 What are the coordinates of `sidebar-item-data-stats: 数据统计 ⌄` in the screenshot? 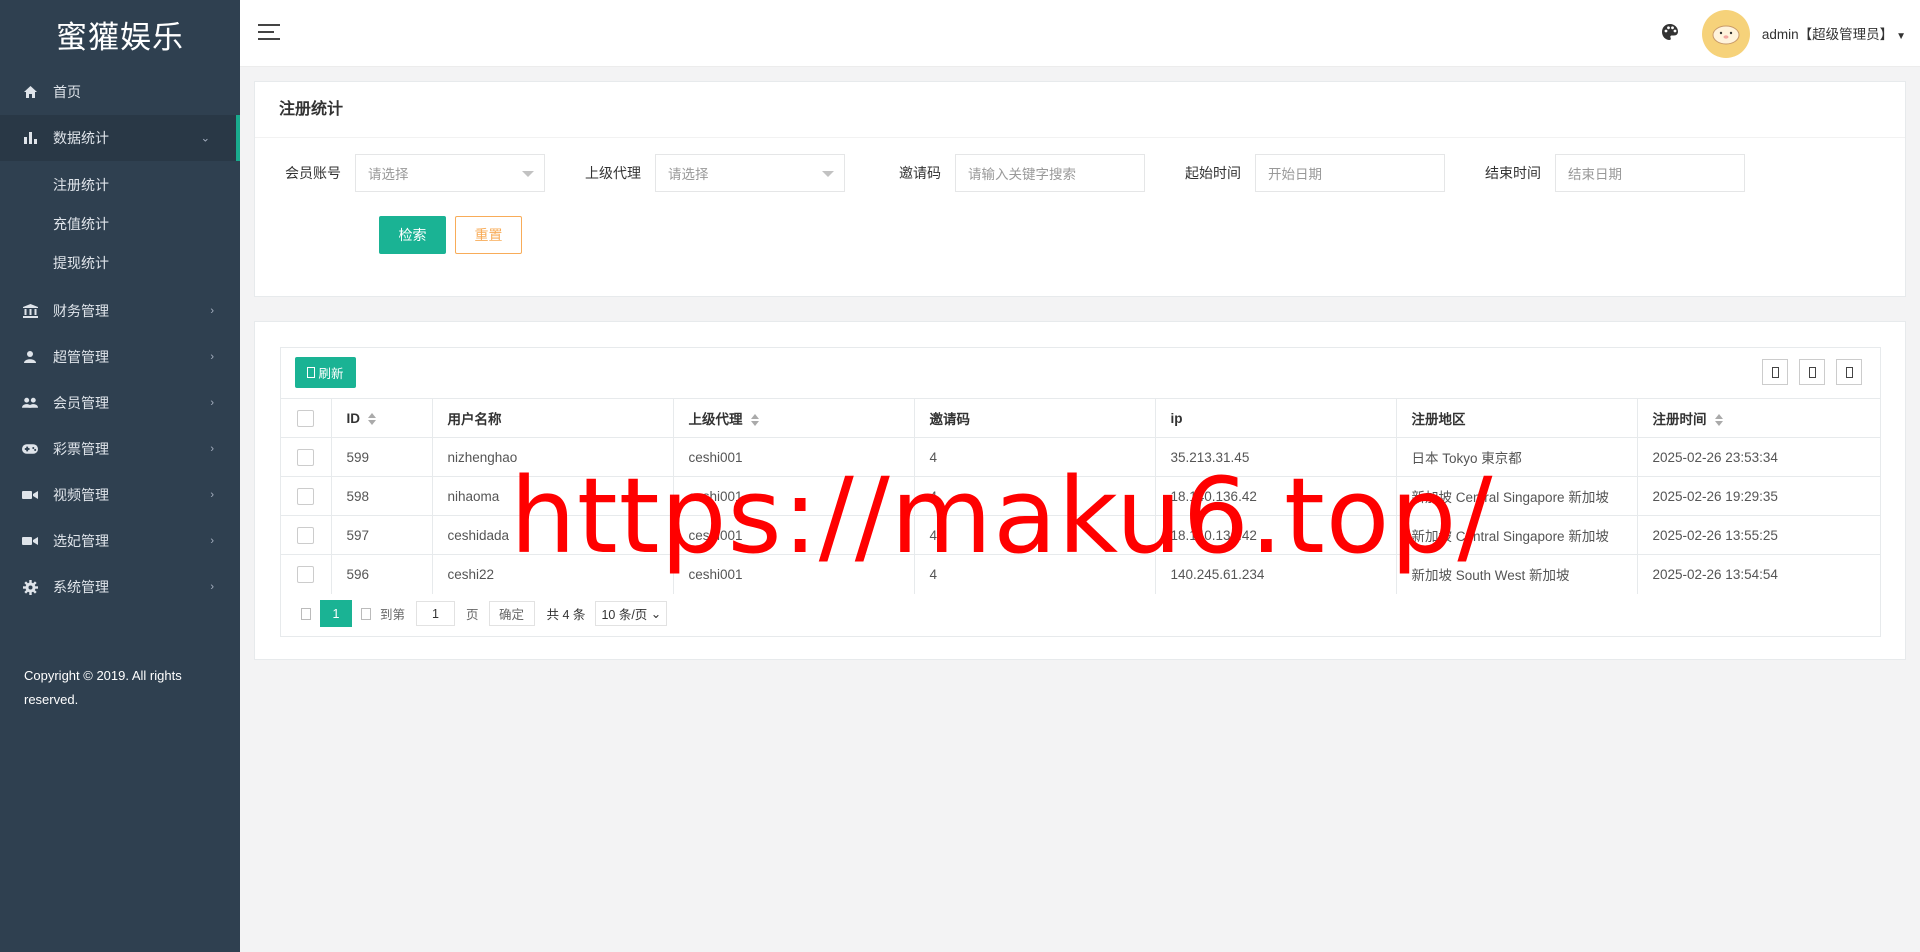 It's located at (120, 138).